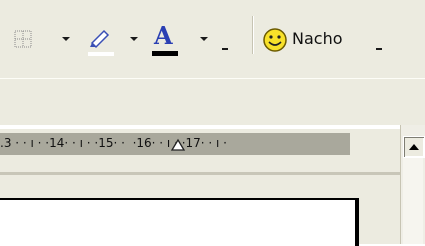 The width and height of the screenshot is (425, 246). I want to click on font-color-icon: A, so click(163, 35).